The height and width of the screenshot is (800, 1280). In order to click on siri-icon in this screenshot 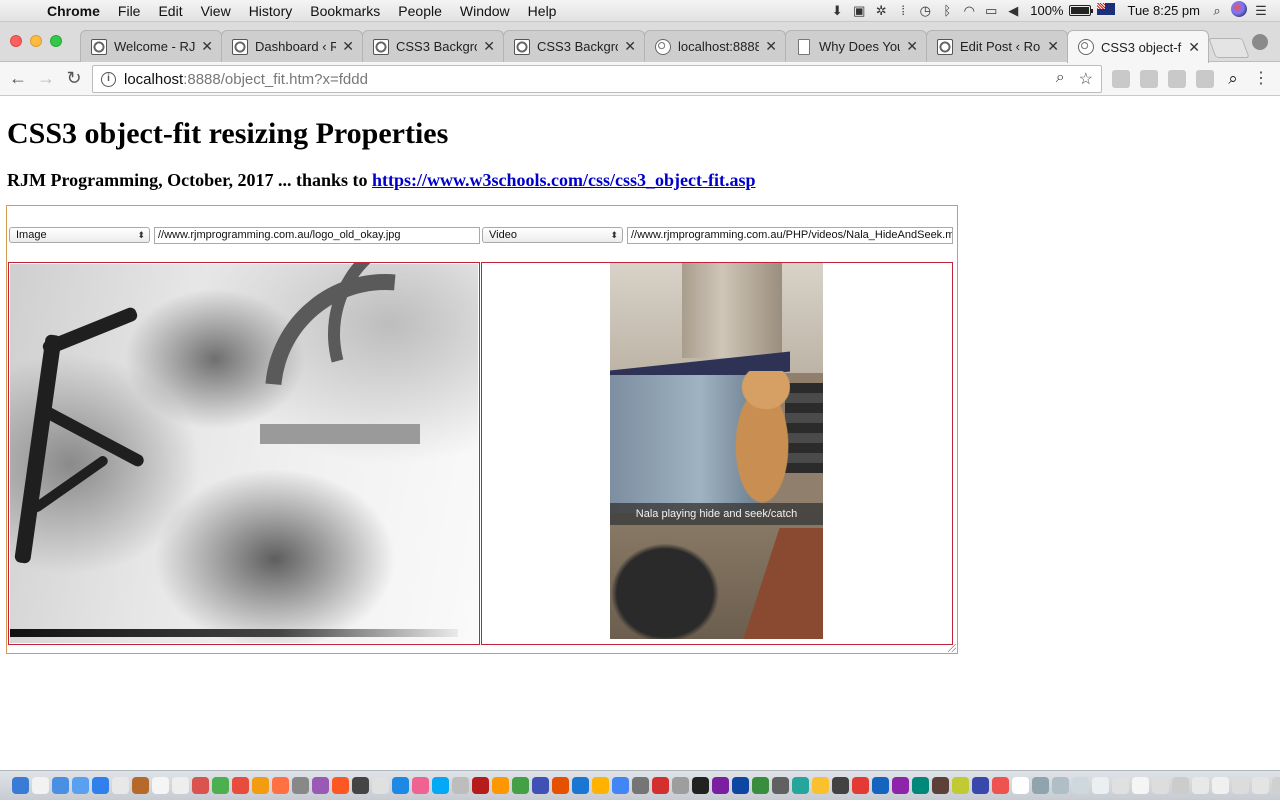, I will do `click(1239, 9)`.